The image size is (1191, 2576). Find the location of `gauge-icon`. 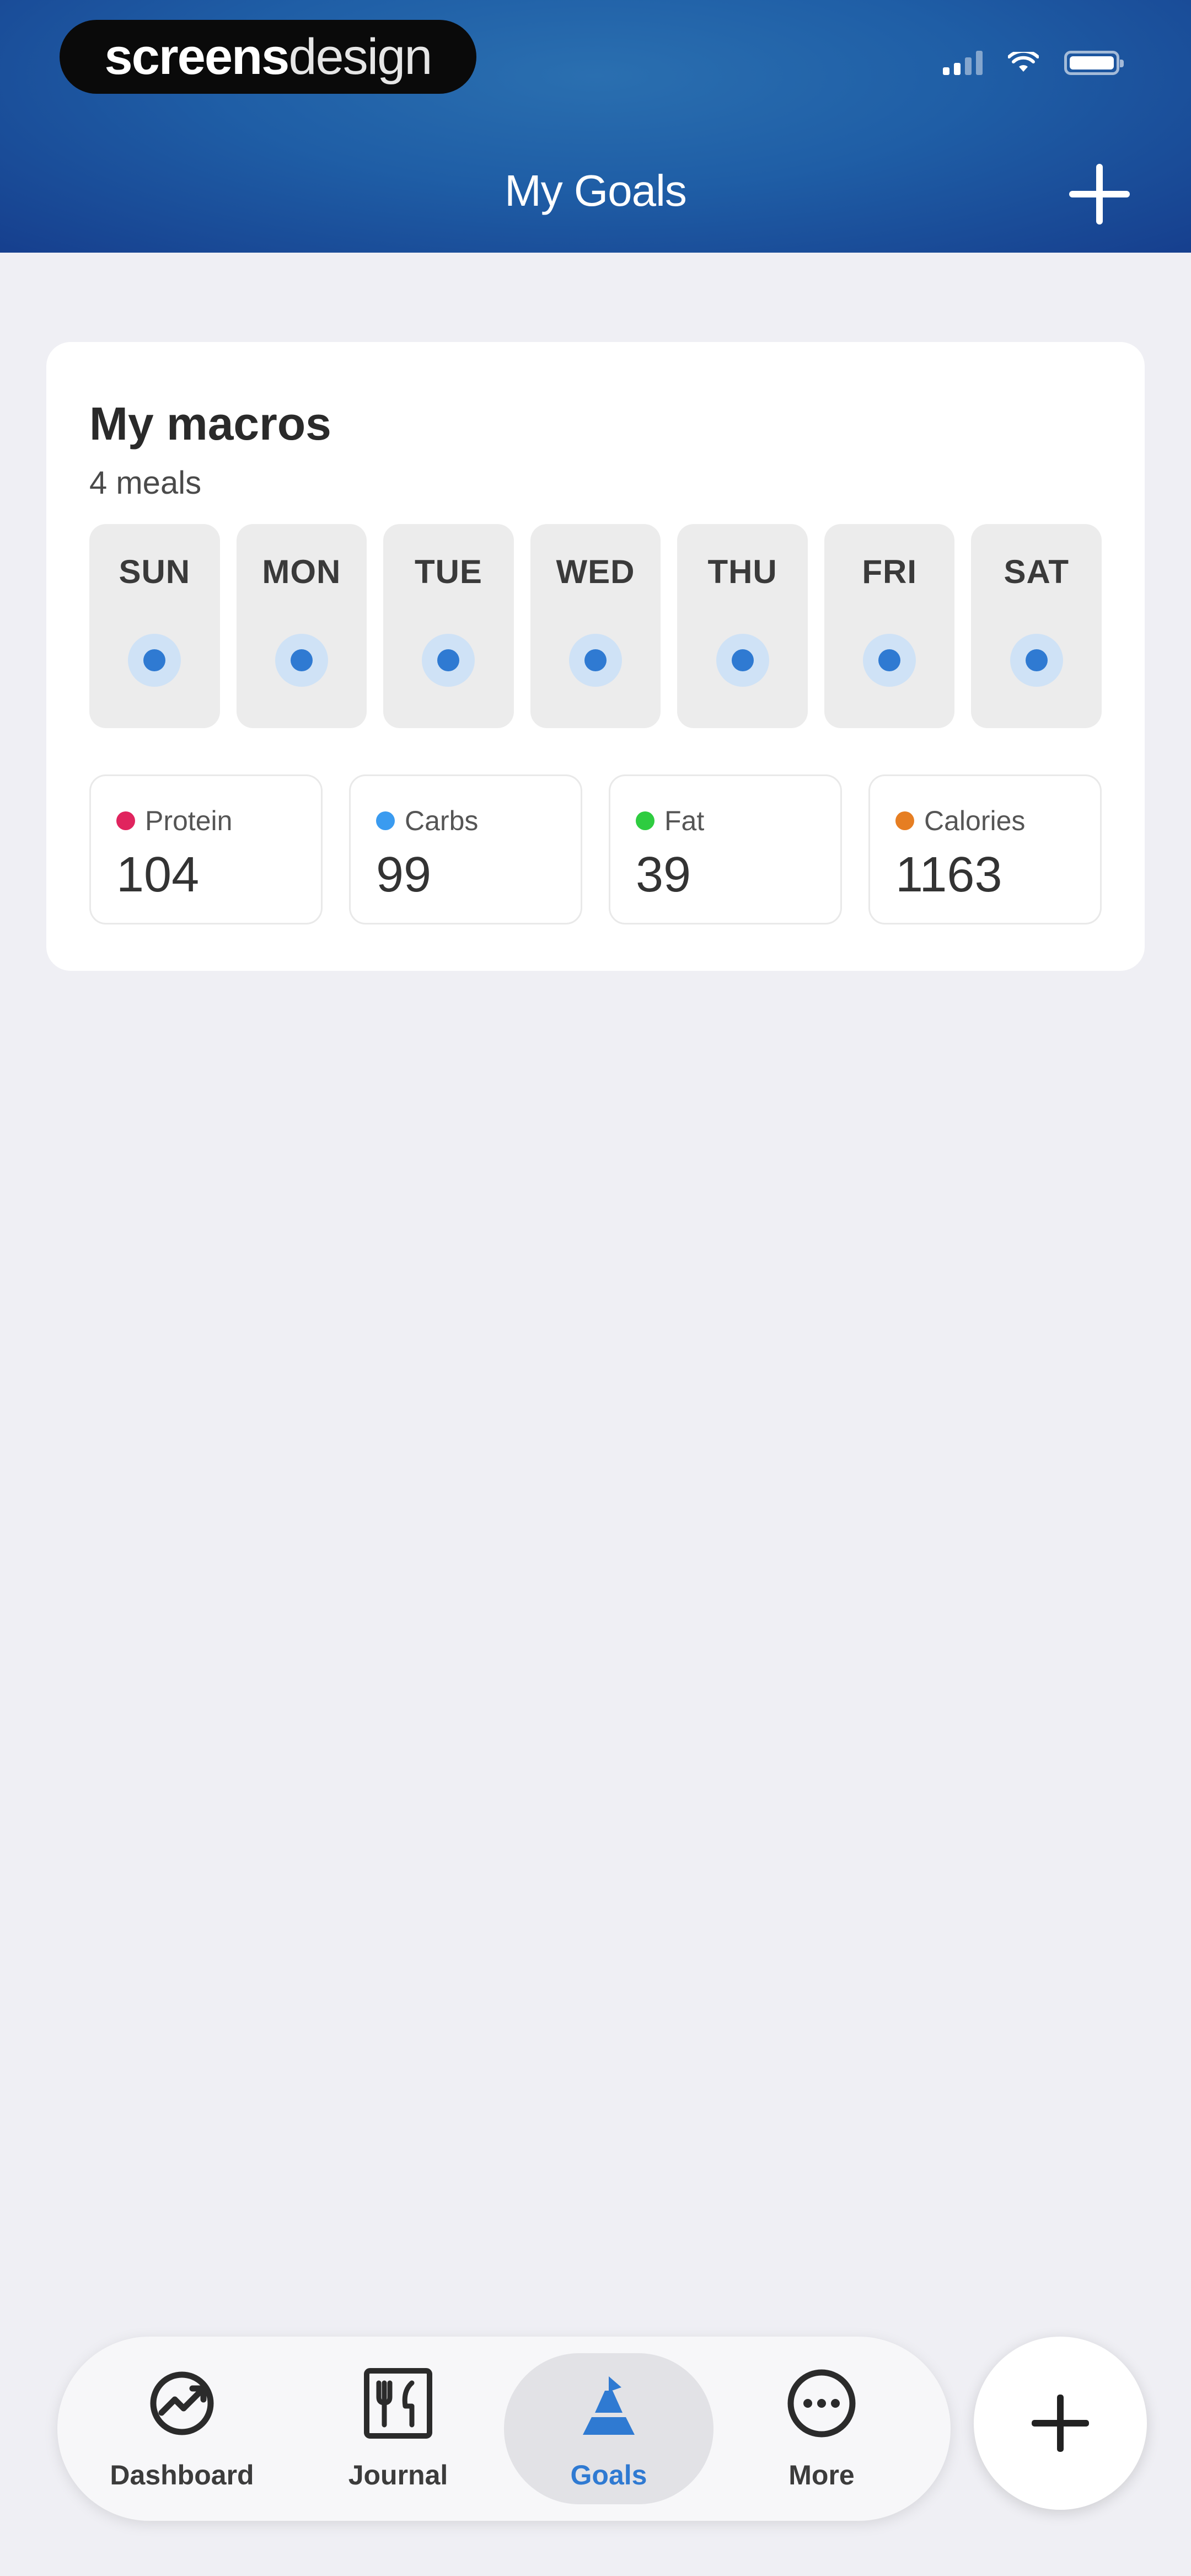

gauge-icon is located at coordinates (182, 2403).